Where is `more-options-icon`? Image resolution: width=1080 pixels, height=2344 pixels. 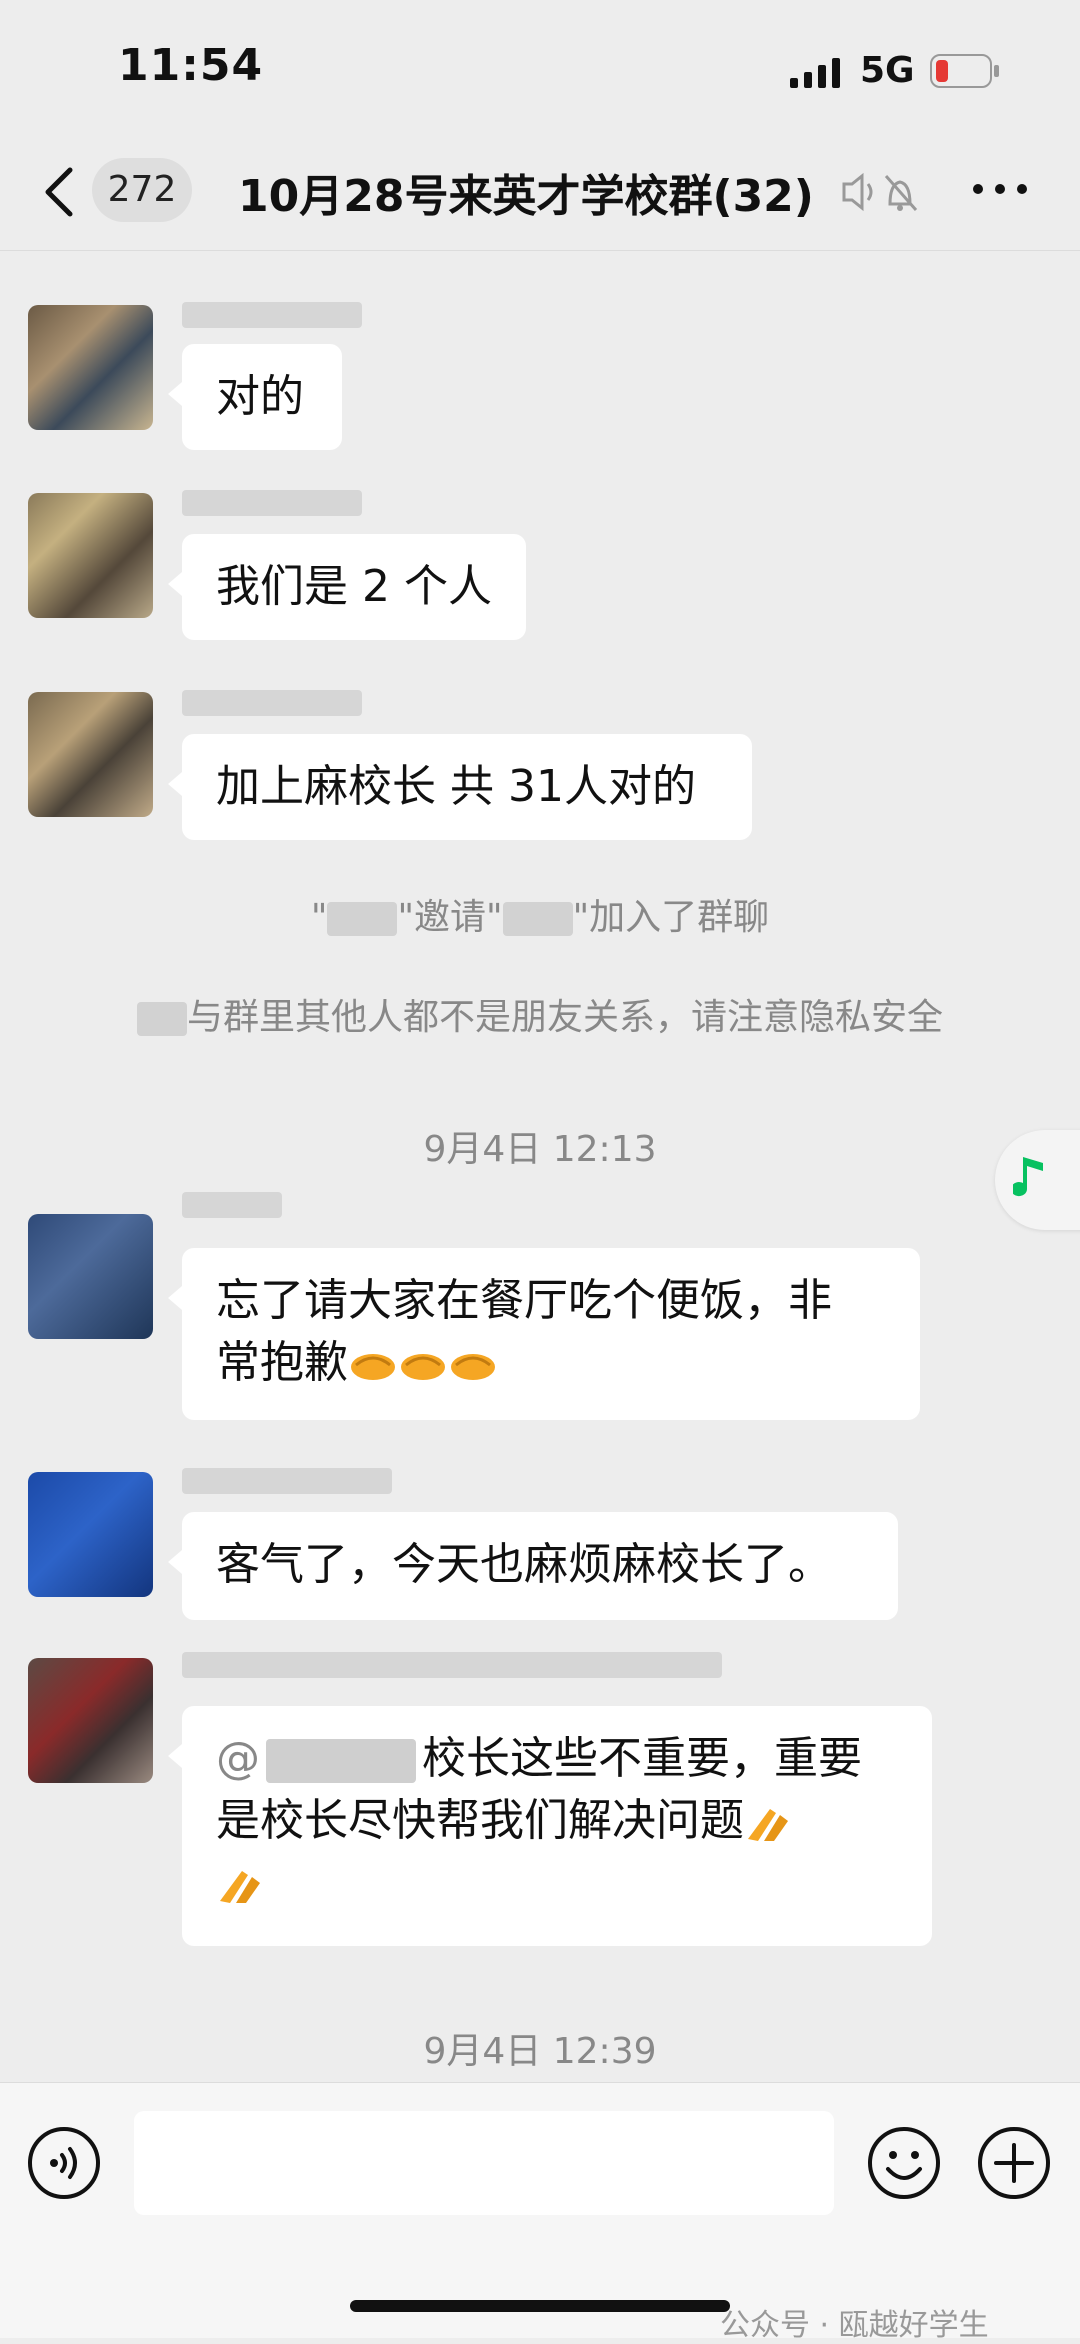 more-options-icon is located at coordinates (1000, 189).